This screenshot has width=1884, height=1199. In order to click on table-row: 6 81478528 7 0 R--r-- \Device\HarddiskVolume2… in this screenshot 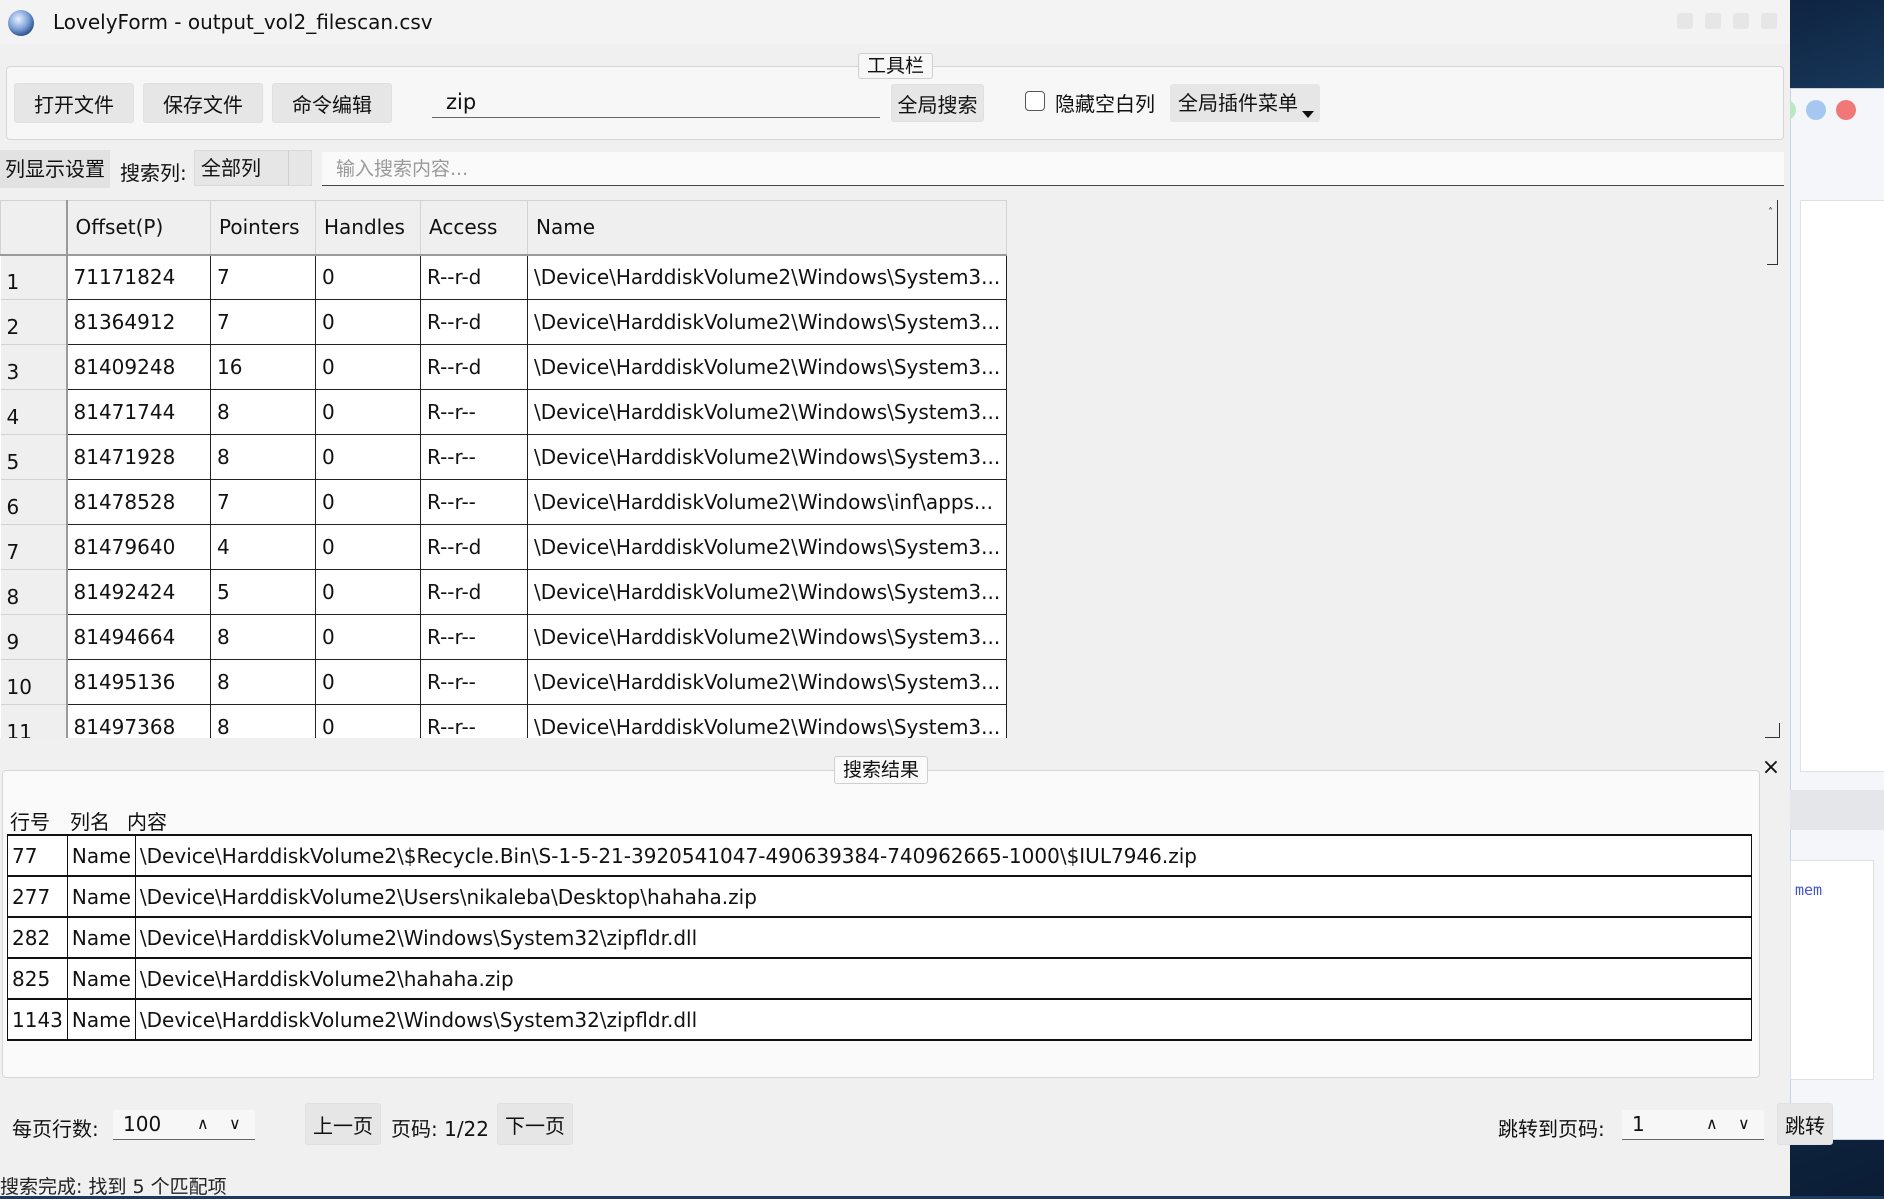, I will do `click(504, 502)`.